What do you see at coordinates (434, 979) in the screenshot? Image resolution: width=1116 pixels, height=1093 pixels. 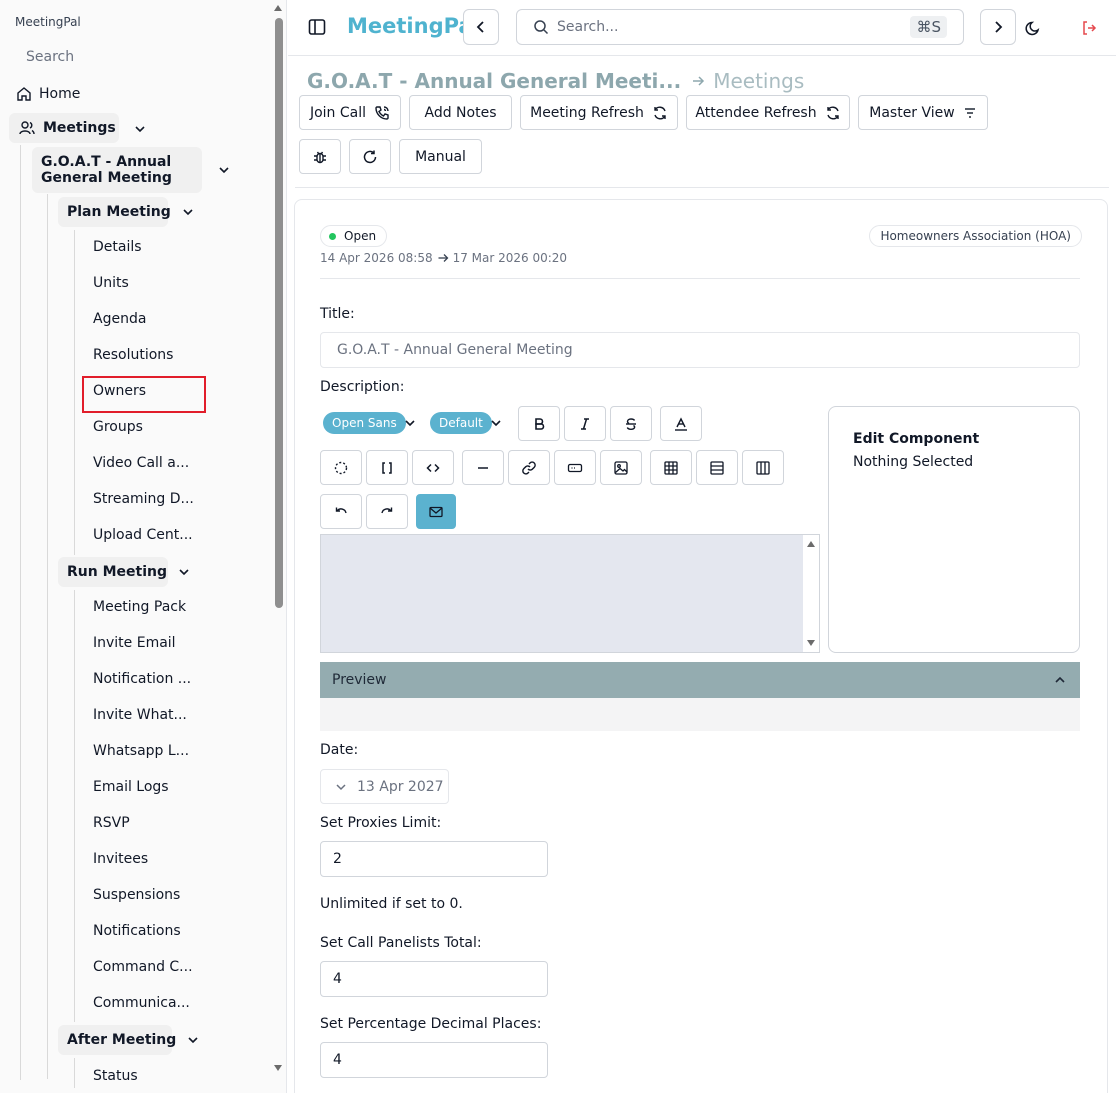 I see `panelists-total-input` at bounding box center [434, 979].